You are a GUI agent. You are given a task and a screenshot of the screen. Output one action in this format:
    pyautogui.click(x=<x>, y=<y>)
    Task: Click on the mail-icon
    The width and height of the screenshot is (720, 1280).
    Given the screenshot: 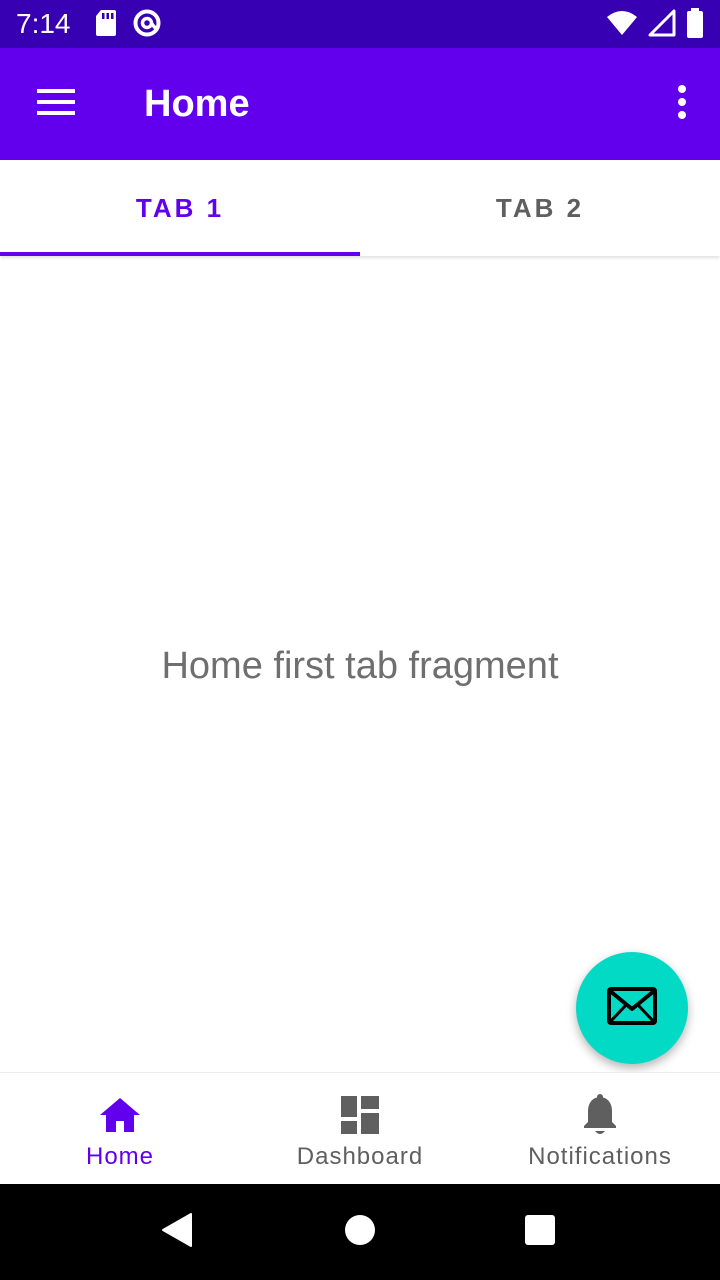 What is the action you would take?
    pyautogui.click(x=632, y=1008)
    